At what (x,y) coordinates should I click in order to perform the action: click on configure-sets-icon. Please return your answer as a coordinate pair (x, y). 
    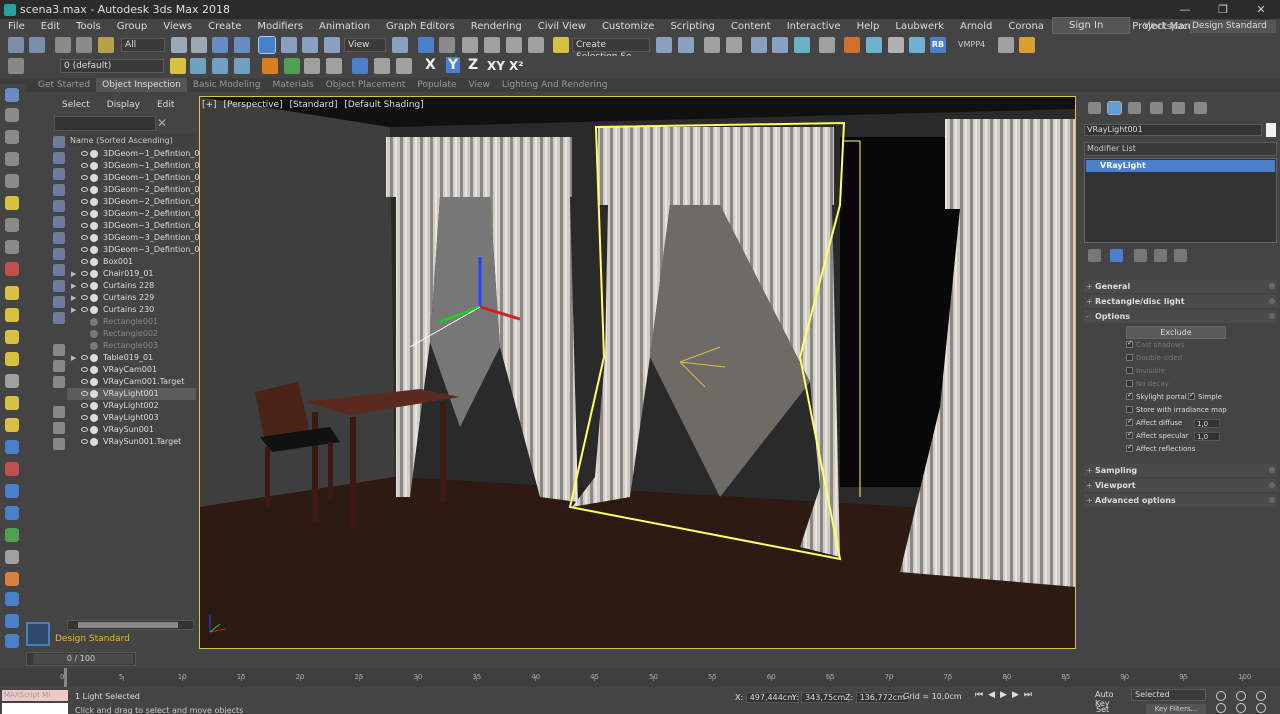
    Looking at the image, I should click on (1180, 255).